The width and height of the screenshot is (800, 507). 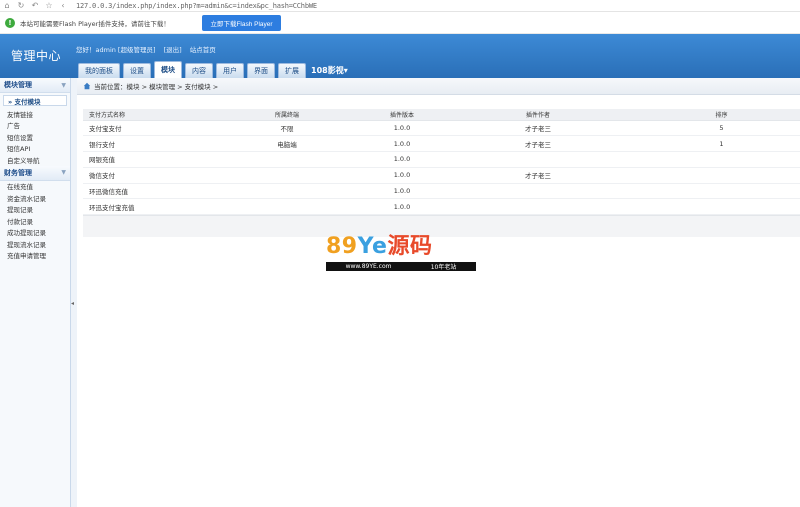 I want to click on home-icon: ⌂, so click(x=7, y=6).